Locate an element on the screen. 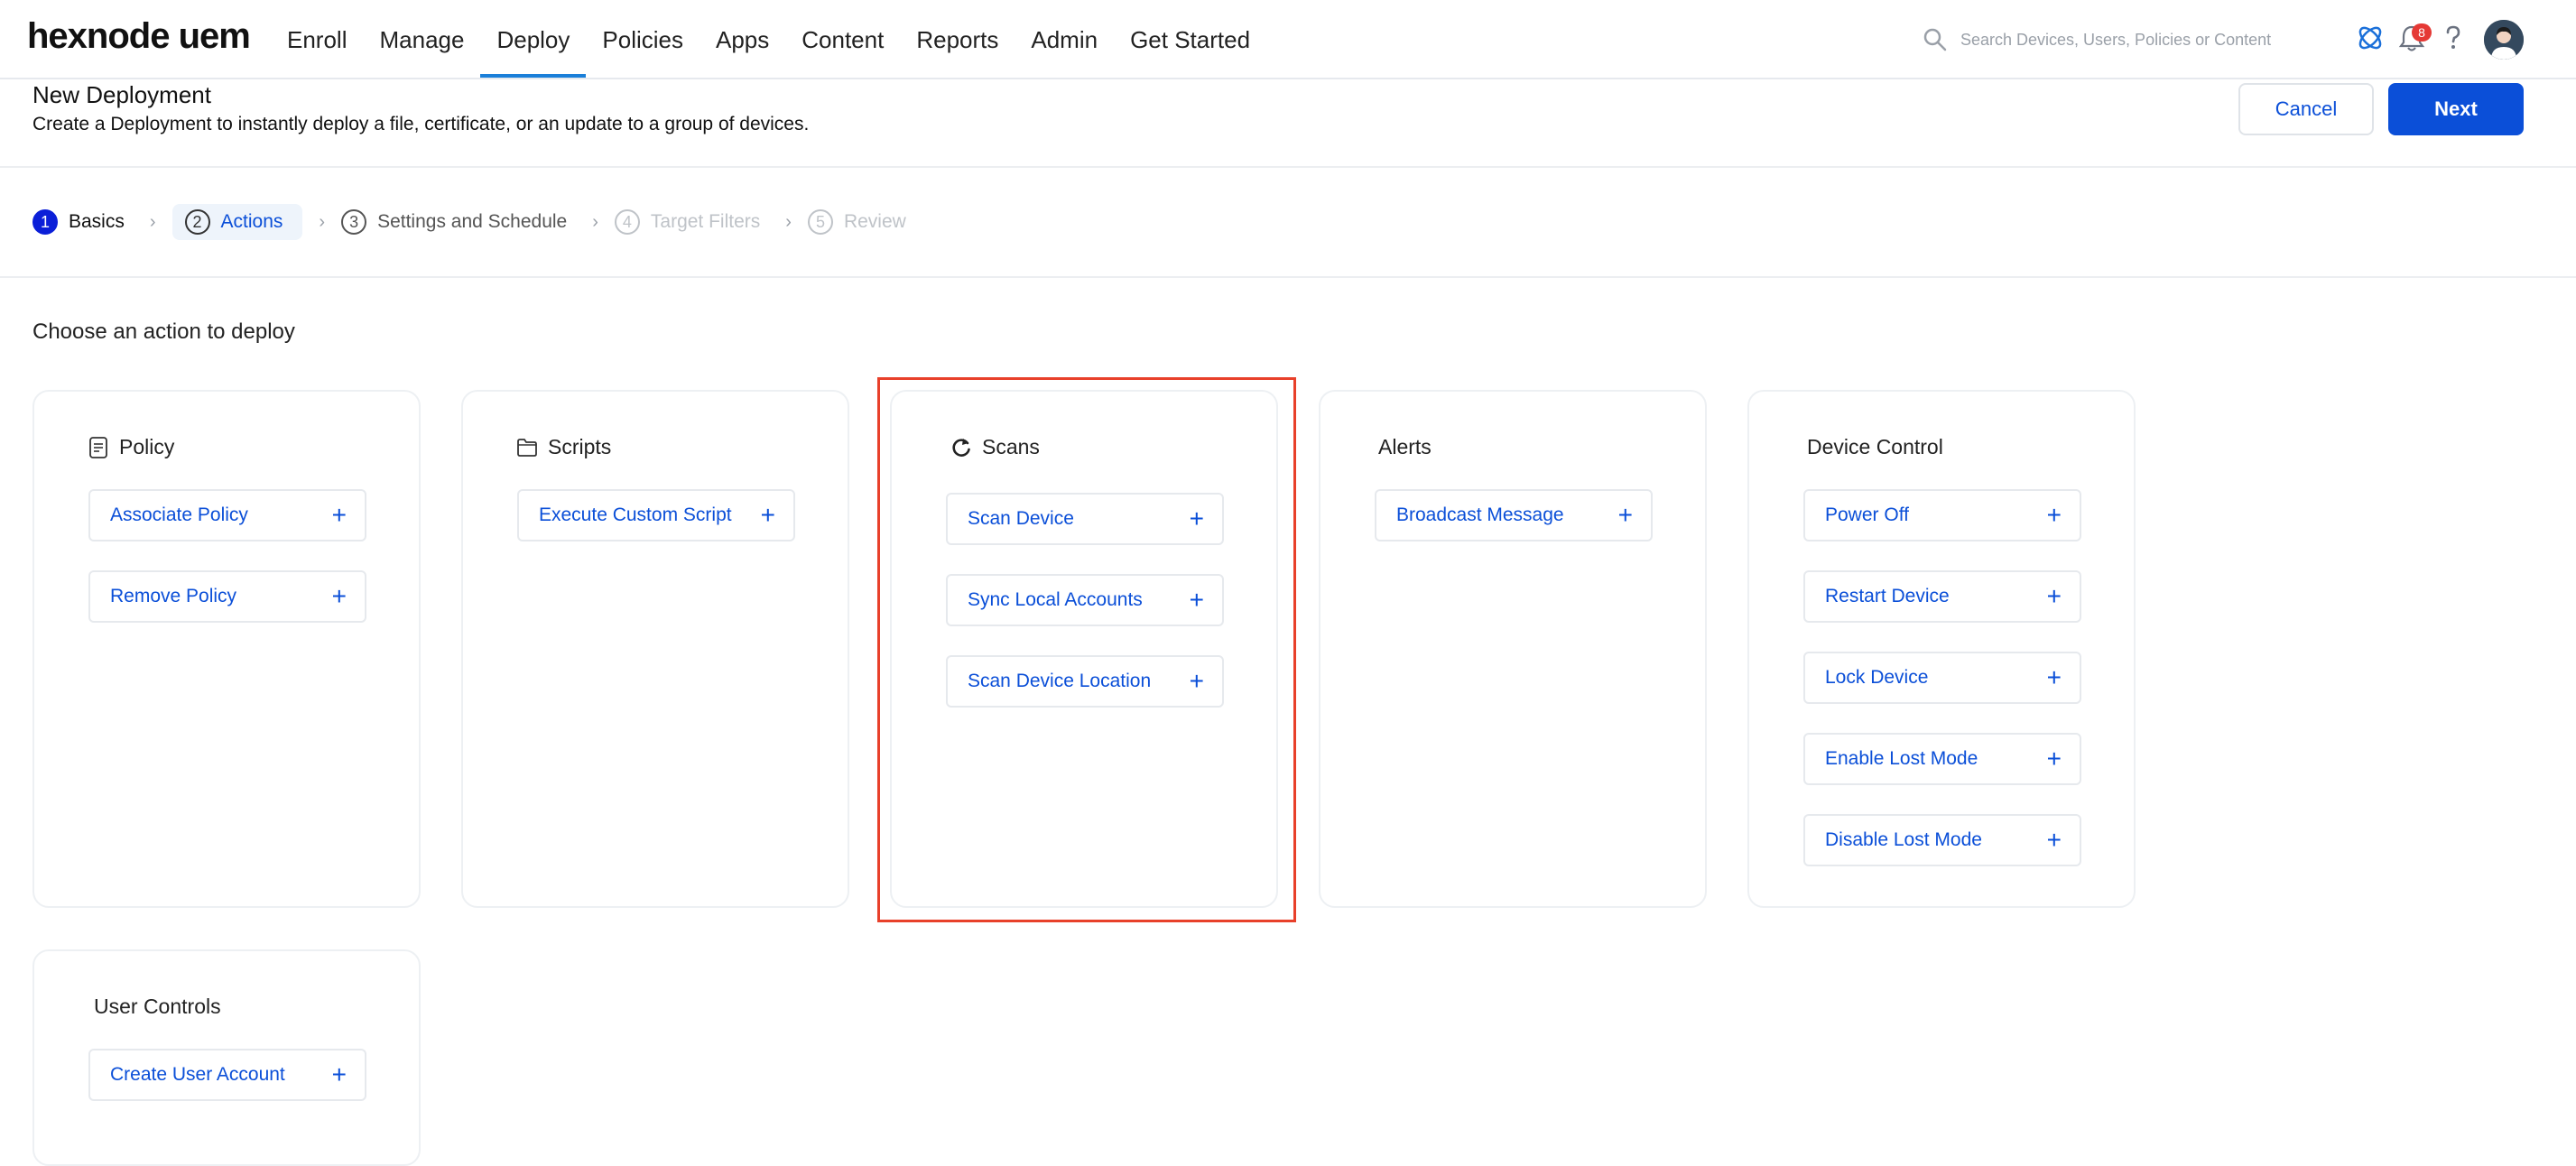 The image size is (2576, 1166). action-label: Create User Account is located at coordinates (197, 1074).